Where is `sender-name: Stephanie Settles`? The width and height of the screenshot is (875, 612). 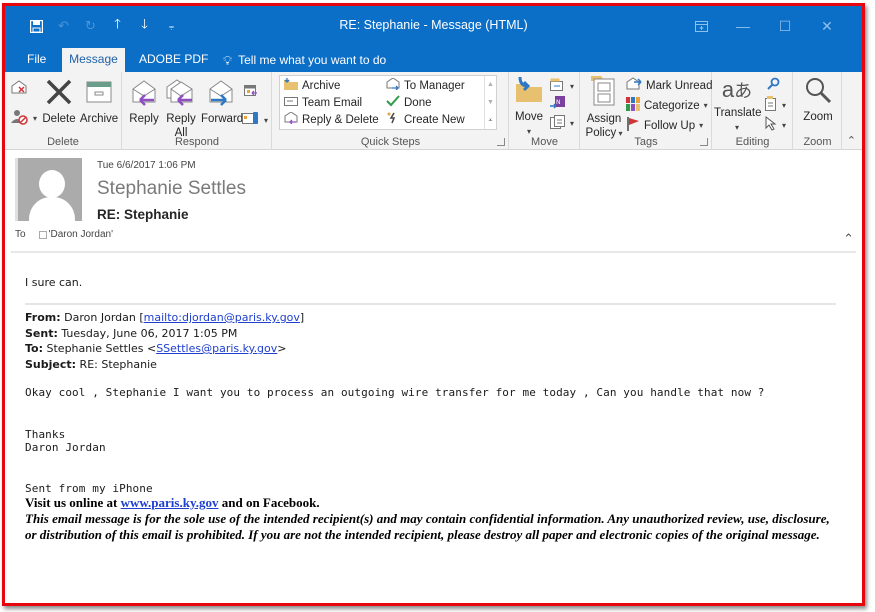
sender-name: Stephanie Settles is located at coordinates (171, 189).